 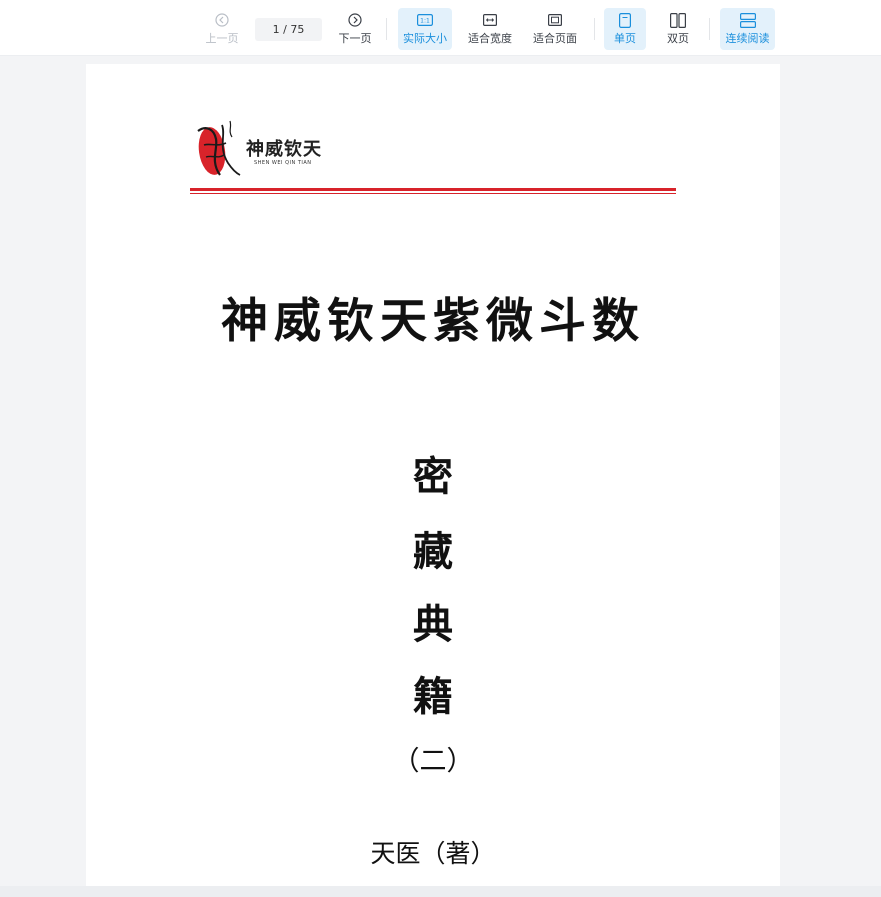 What do you see at coordinates (490, 38) in the screenshot?
I see `fit-width-label: 适合宽度` at bounding box center [490, 38].